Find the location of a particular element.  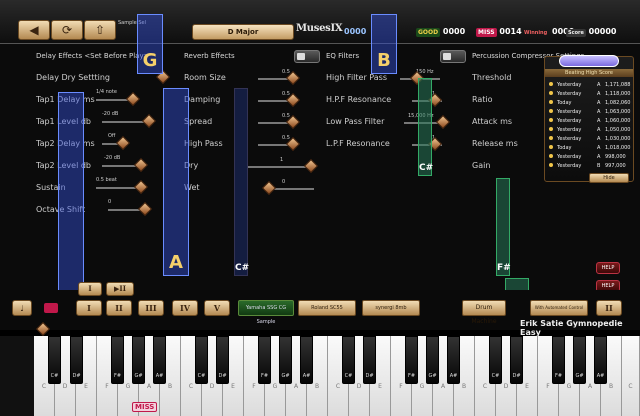

delay-value-3: Off is located at coordinates (112, 136).